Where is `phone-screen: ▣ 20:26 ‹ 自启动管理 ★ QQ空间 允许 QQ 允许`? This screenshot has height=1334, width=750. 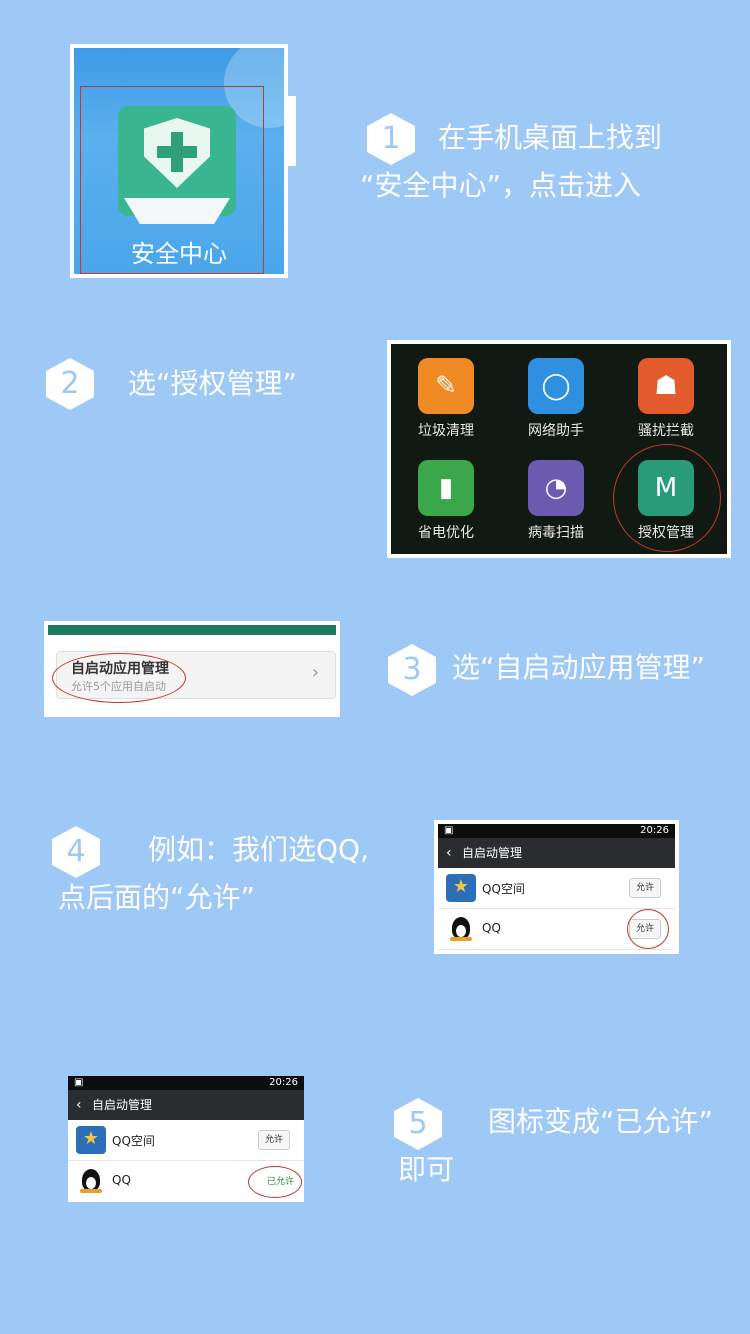 phone-screen: ▣ 20:26 ‹ 自启动管理 ★ QQ空间 允许 QQ 允许 is located at coordinates (556, 887).